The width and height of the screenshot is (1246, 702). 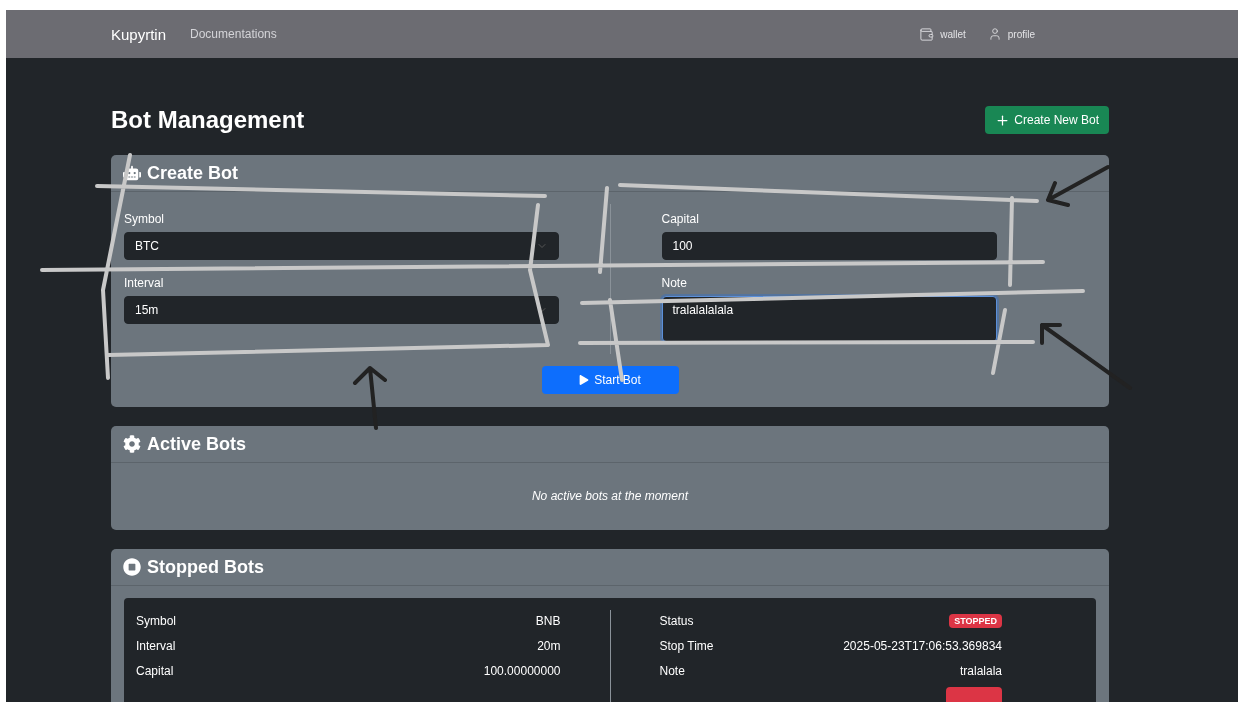 I want to click on info-value: 20m, so click(x=549, y=646).